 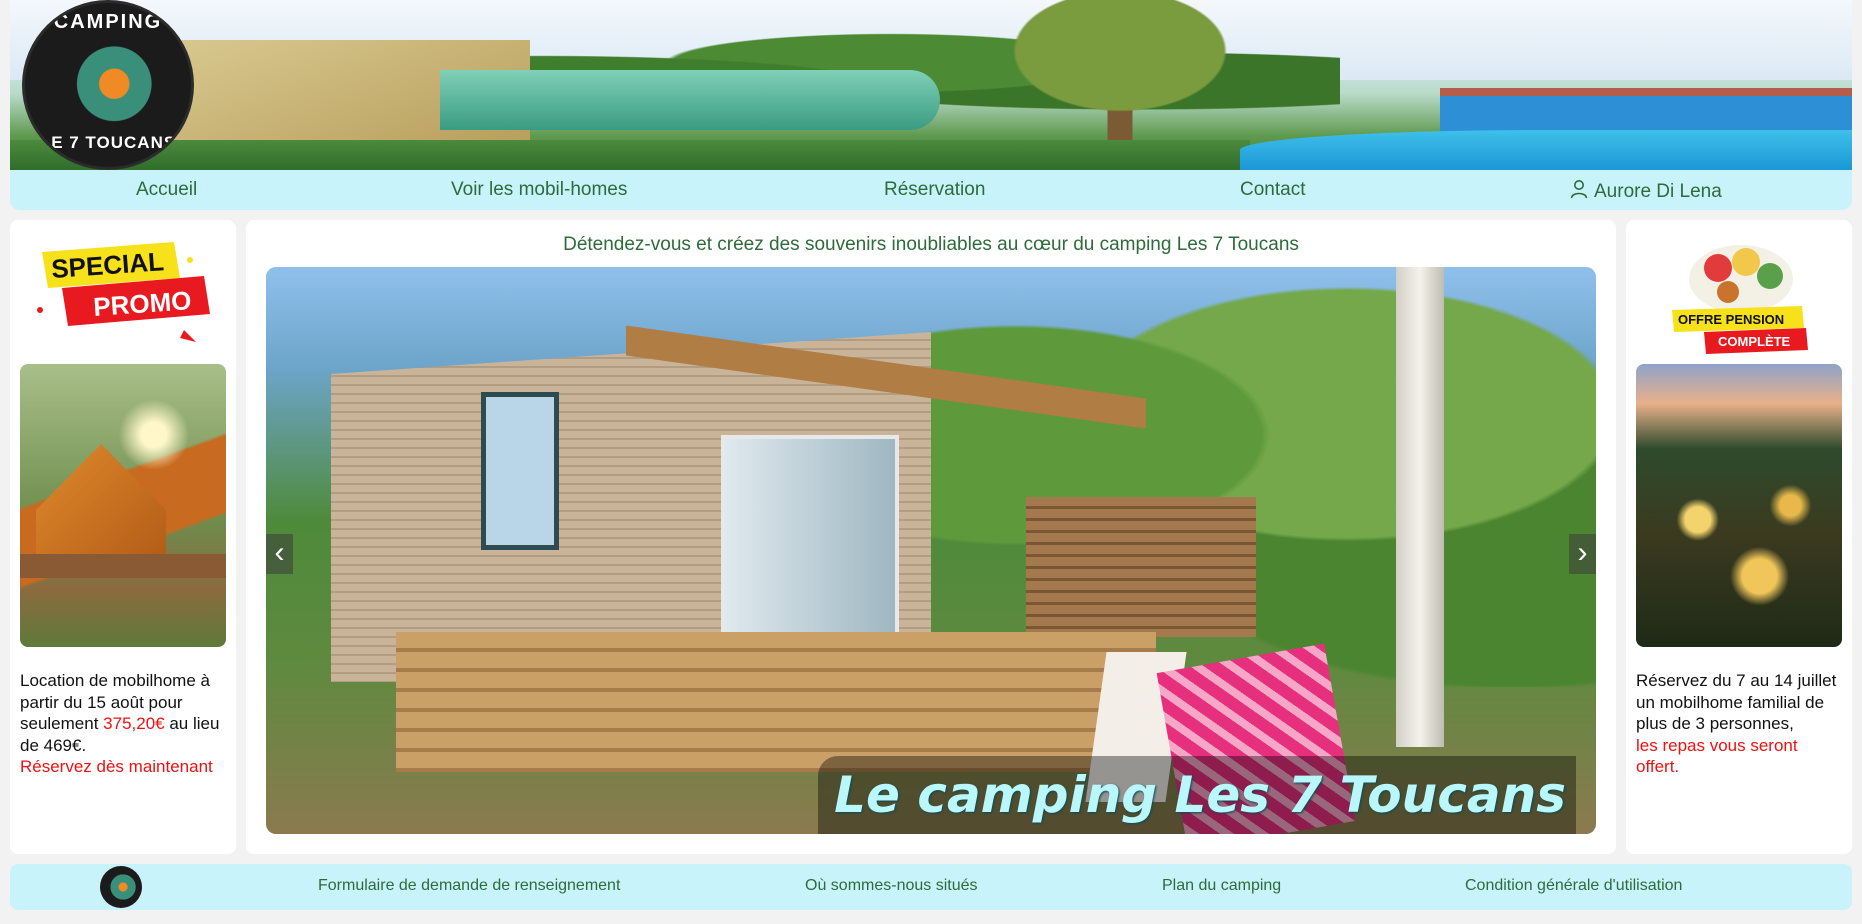 I want to click on nav-user-account: Aurore Di Lena, so click(x=1646, y=191).